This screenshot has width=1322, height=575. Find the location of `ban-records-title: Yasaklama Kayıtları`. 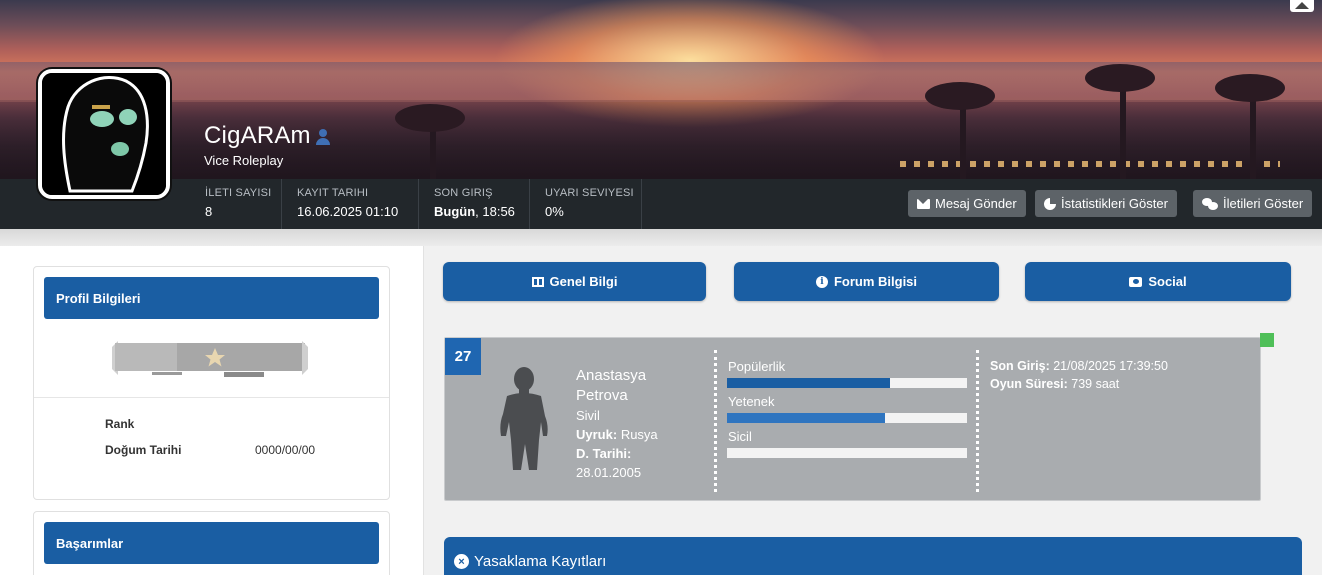

ban-records-title: Yasaklama Kayıtları is located at coordinates (540, 561).